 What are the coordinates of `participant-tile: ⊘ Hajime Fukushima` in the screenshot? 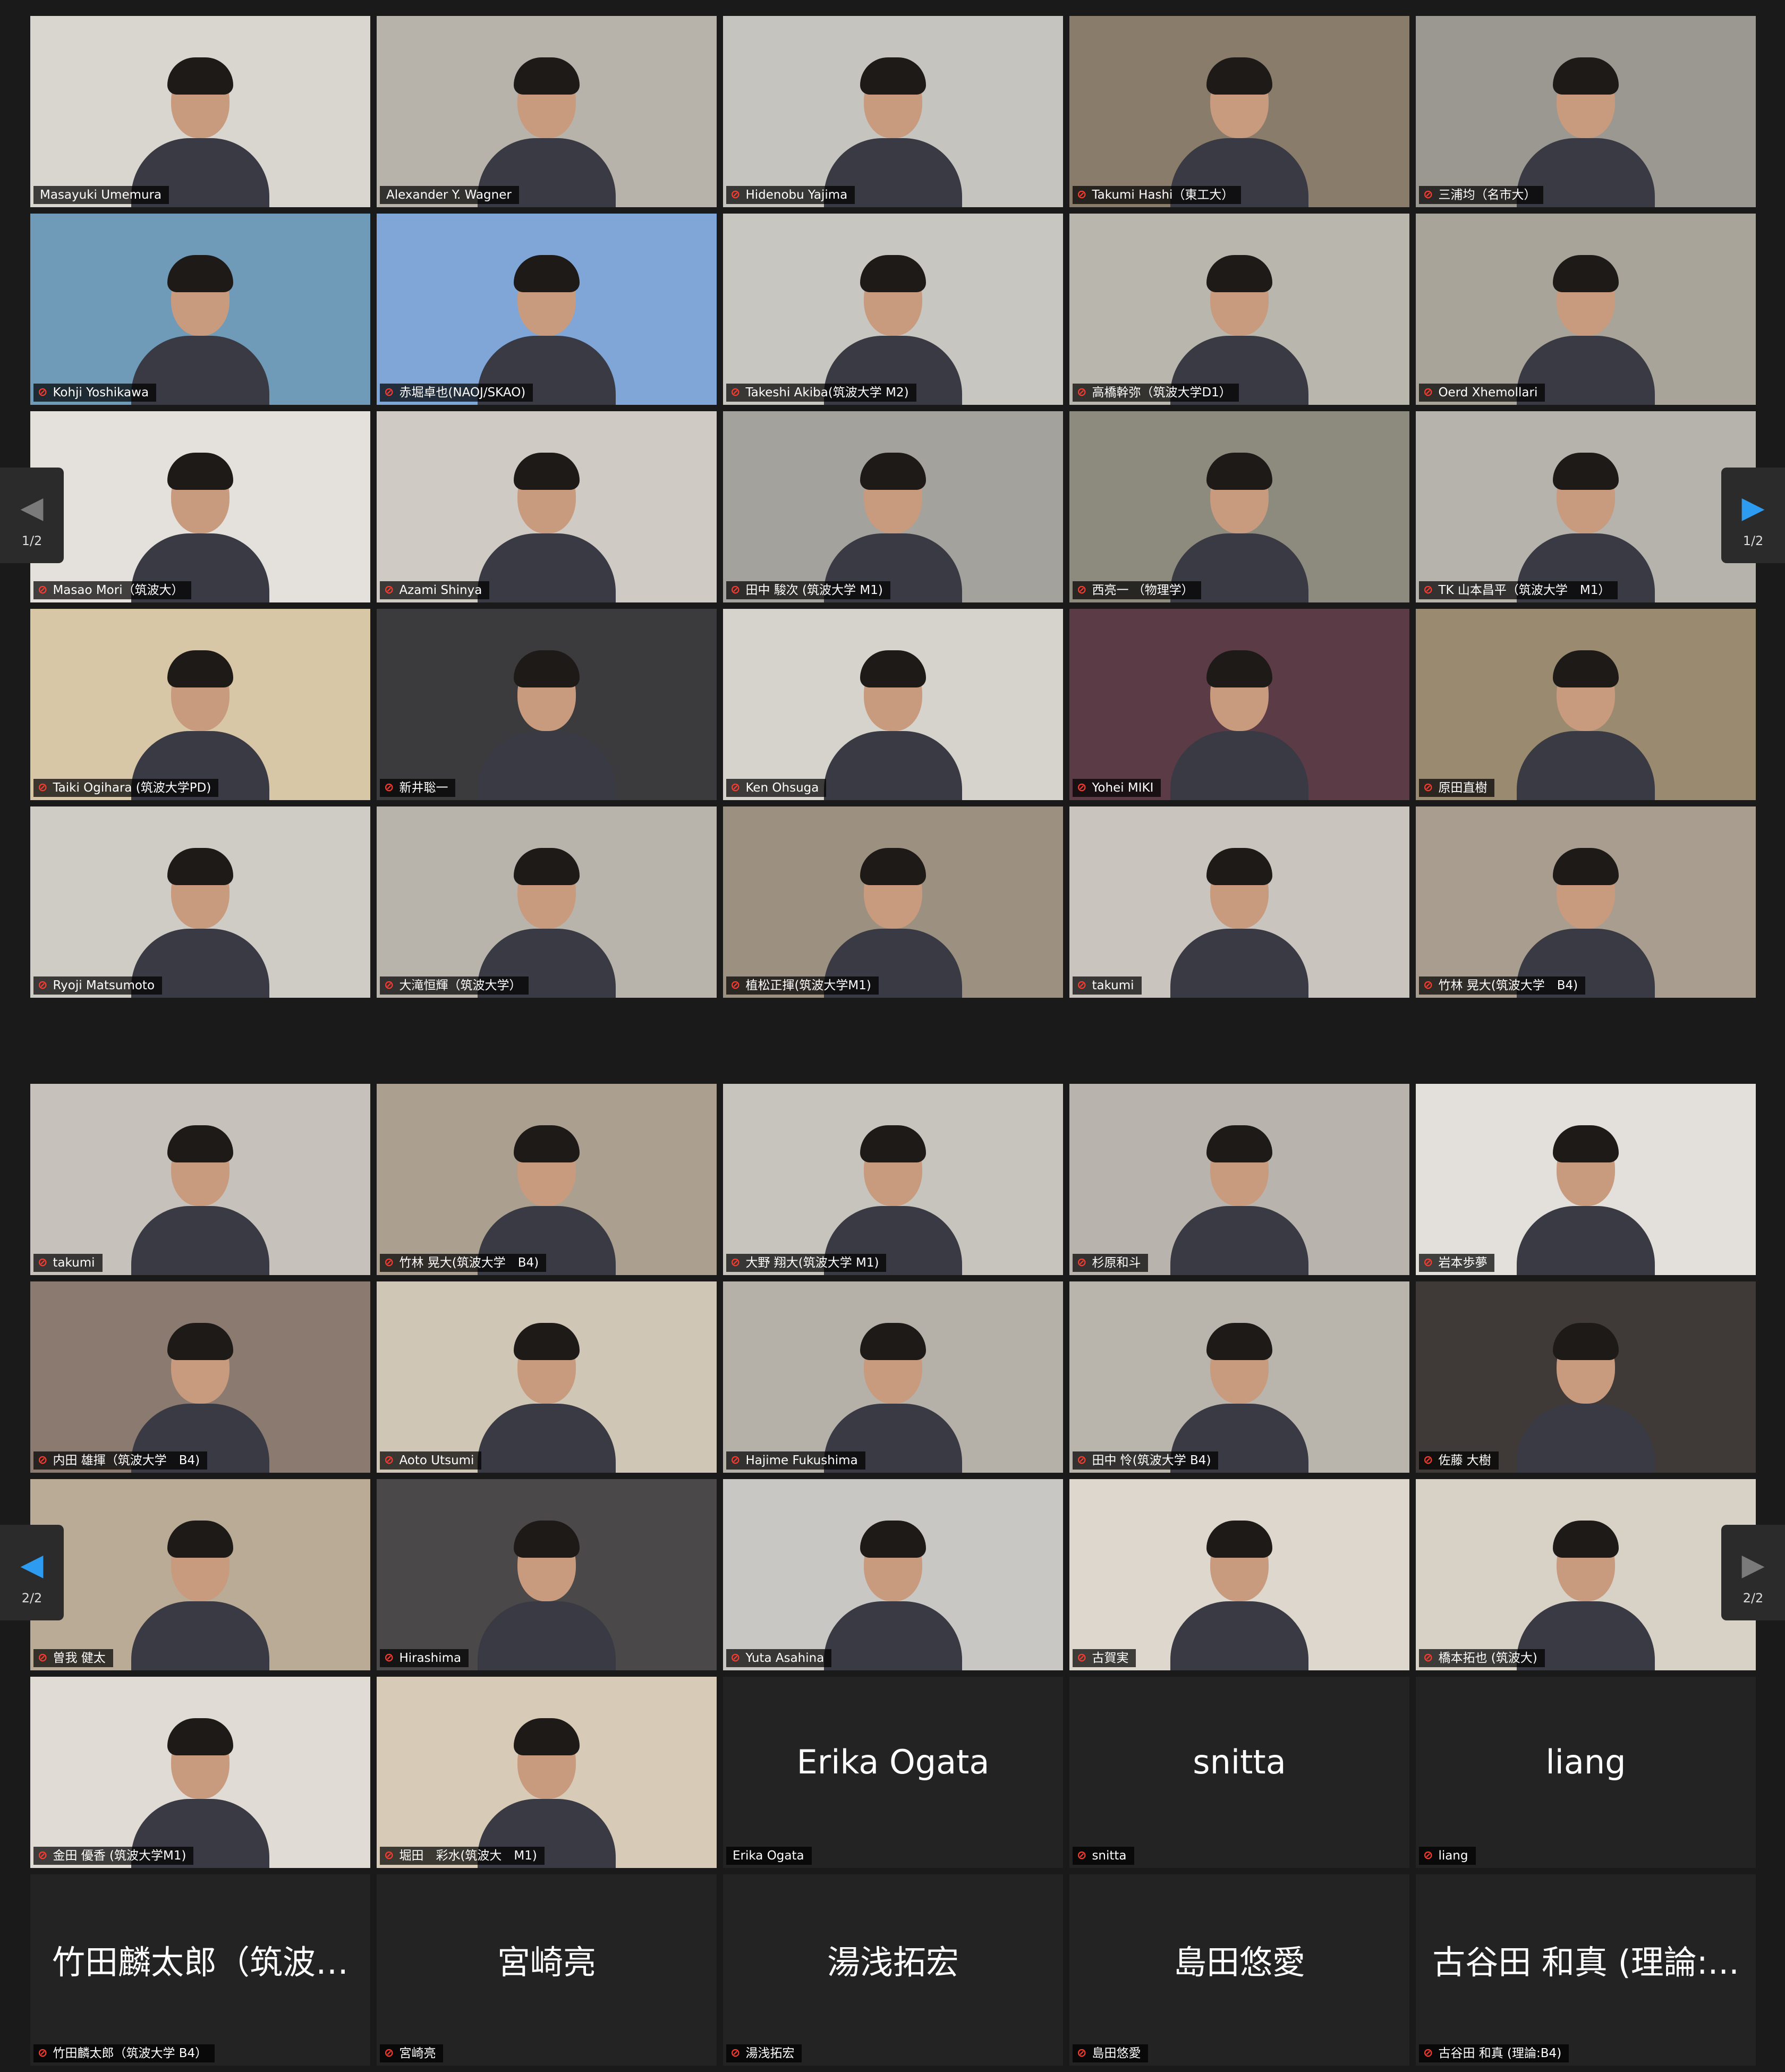 It's located at (893, 1377).